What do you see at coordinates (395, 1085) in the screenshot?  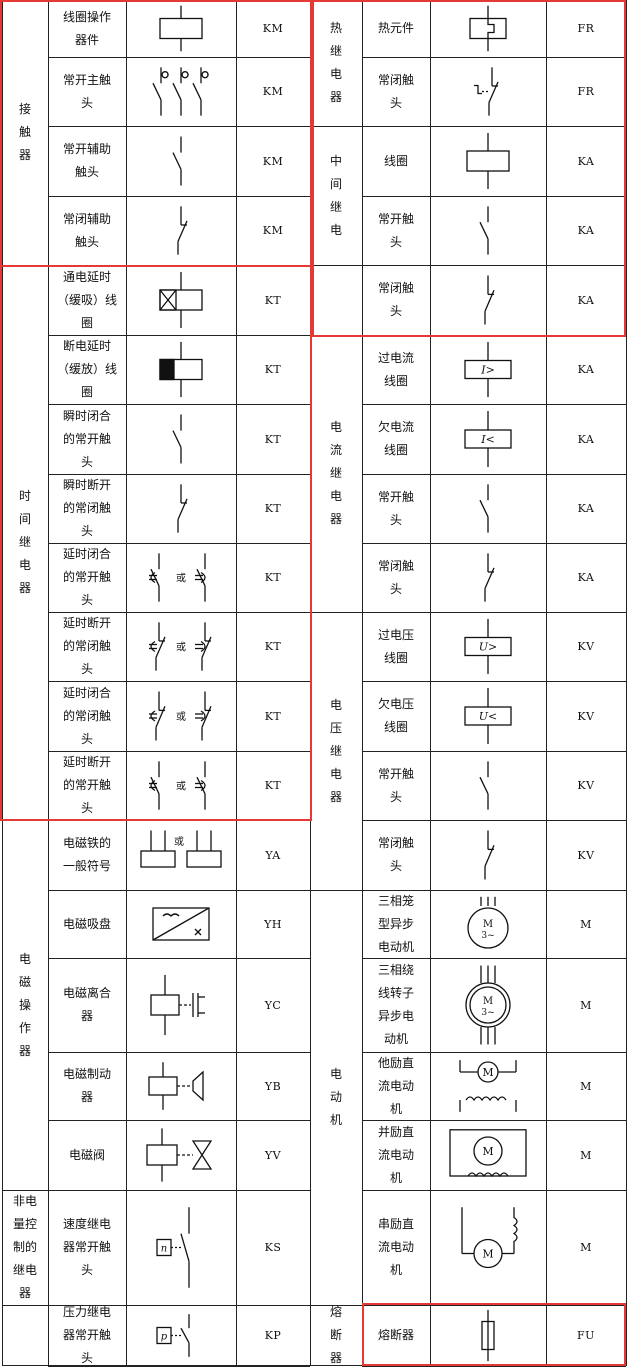 I see `symbol-name: 他励直 流电动 机` at bounding box center [395, 1085].